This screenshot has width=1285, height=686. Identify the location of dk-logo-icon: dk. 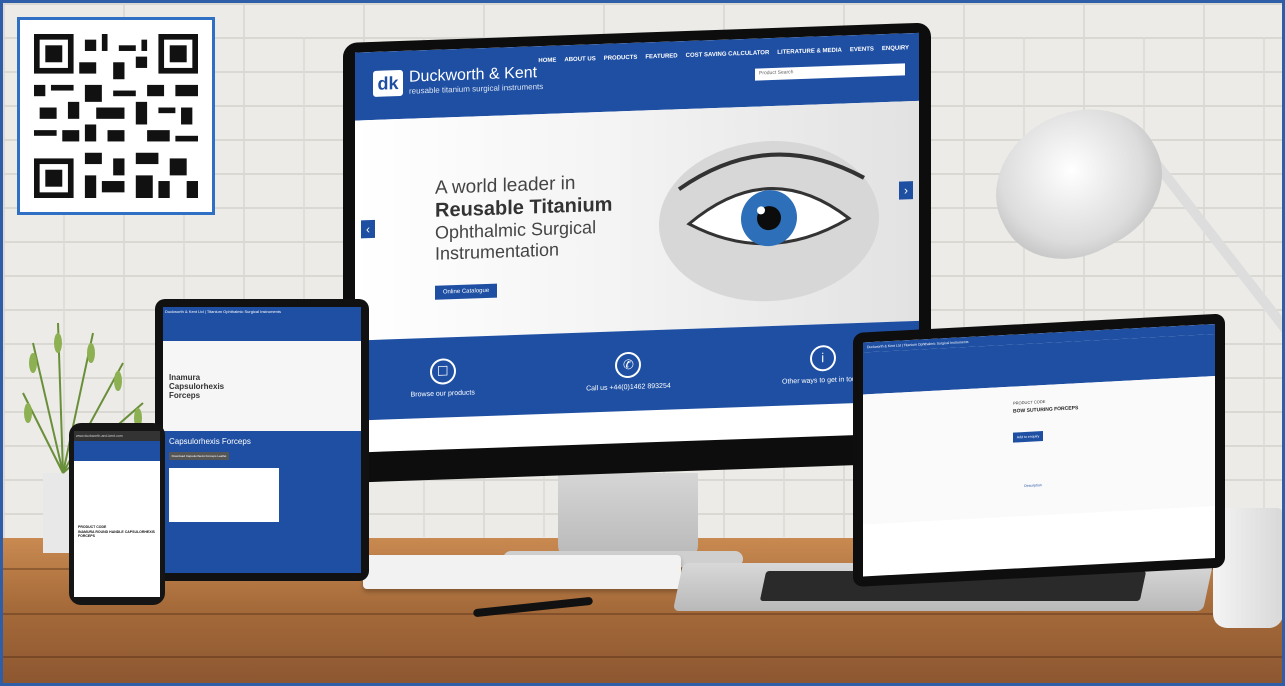
(388, 83).